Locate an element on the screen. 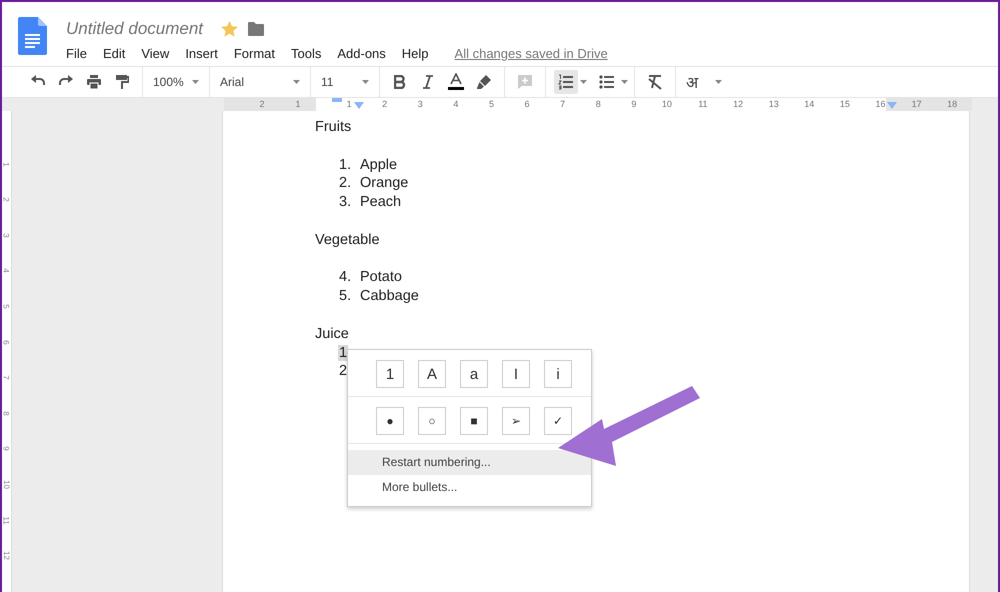 This screenshot has width=1000, height=592. ruler-number: 15 is located at coordinates (845, 104).